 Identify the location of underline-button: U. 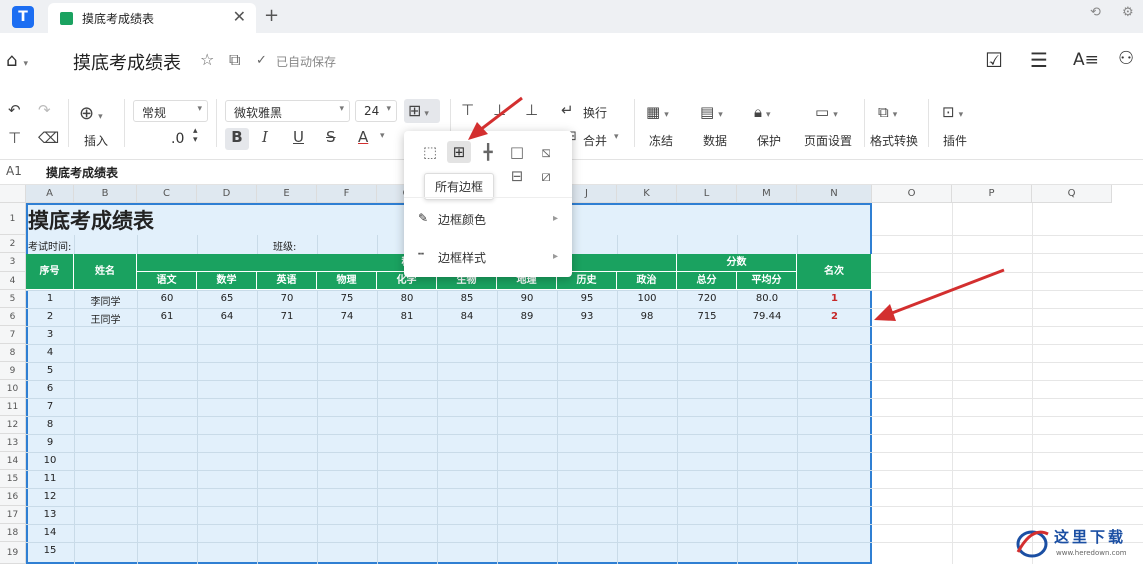
(298, 137).